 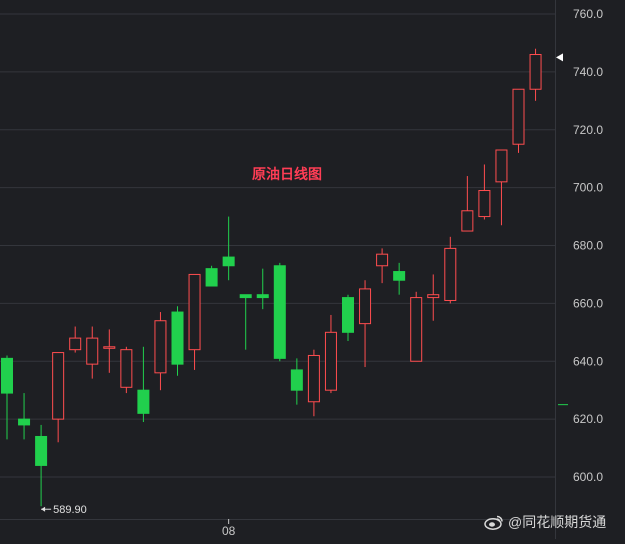 What do you see at coordinates (70, 510) in the screenshot?
I see `low-price-label: 589.90` at bounding box center [70, 510].